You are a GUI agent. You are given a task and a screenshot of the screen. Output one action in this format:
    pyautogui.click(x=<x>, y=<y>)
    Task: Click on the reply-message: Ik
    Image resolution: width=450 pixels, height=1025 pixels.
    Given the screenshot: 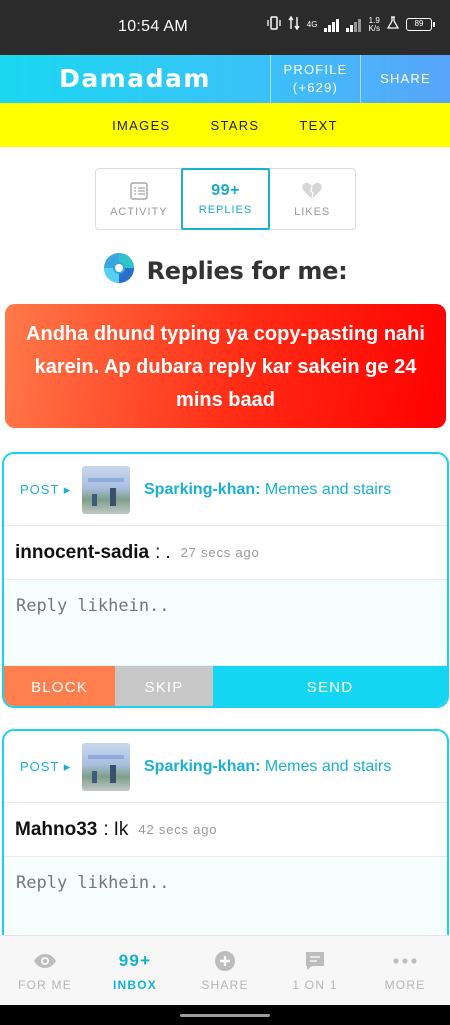 What is the action you would take?
    pyautogui.click(x=121, y=829)
    